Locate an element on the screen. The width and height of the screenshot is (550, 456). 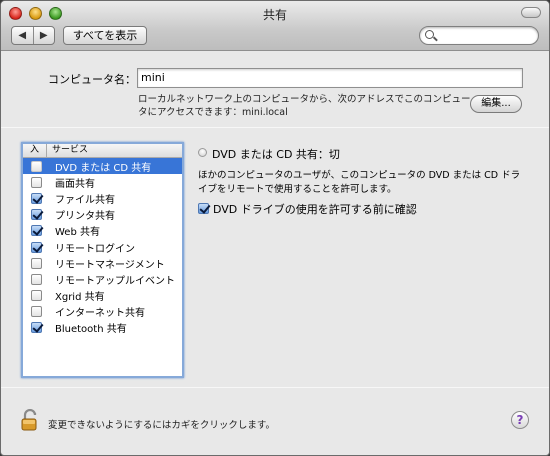
column-header-on: 入 is located at coordinates (35, 150).